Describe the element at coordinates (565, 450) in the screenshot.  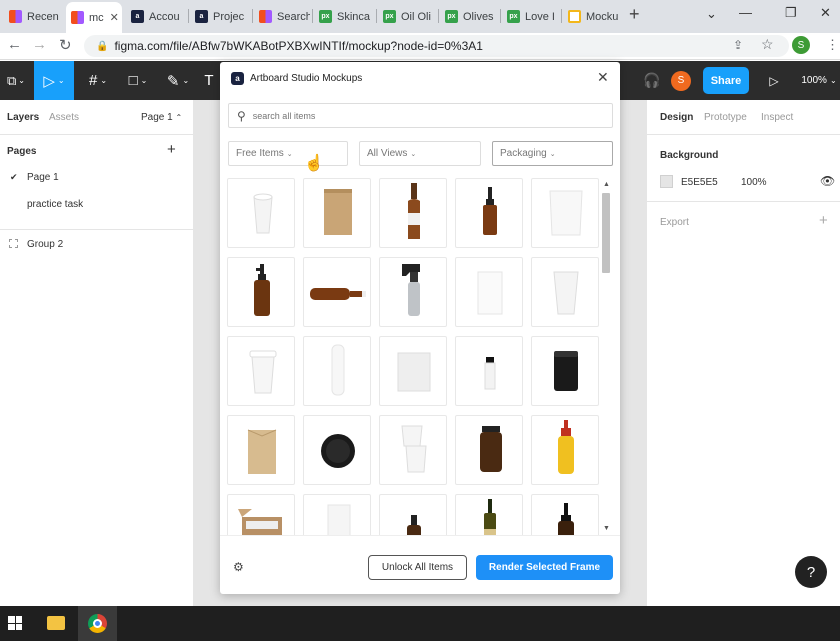
I see `mockup-thumbnail-mustard-bottle` at that location.